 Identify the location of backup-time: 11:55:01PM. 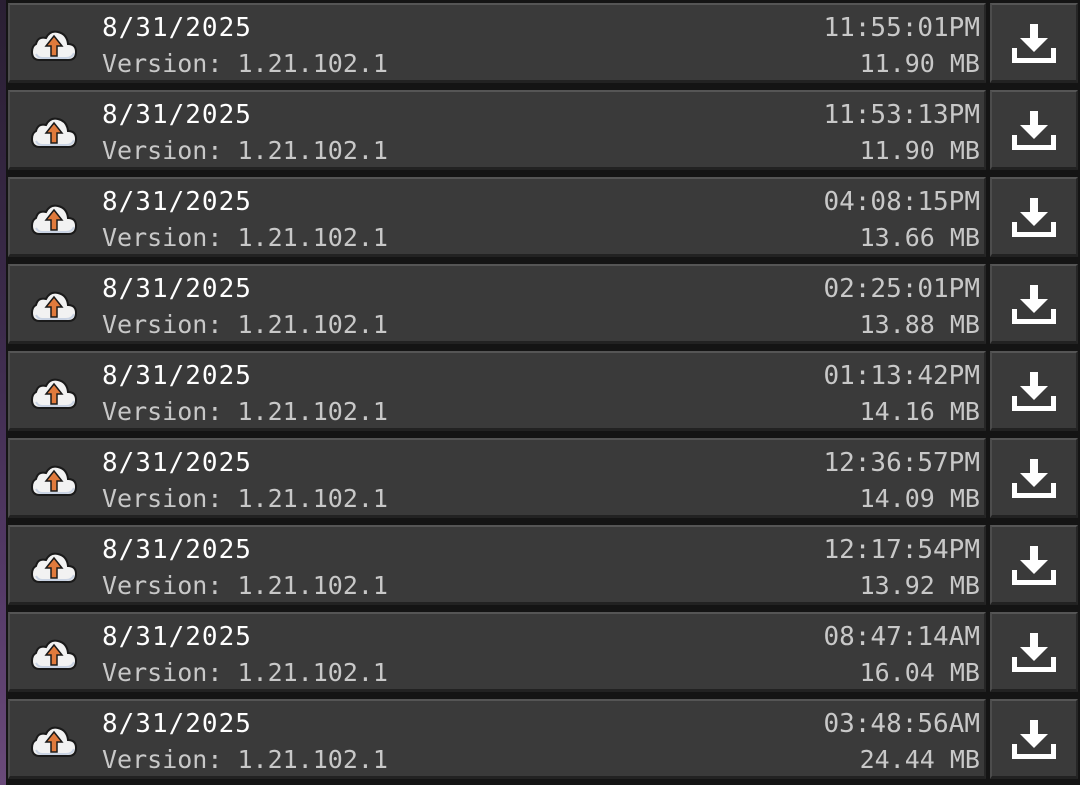
(901, 28).